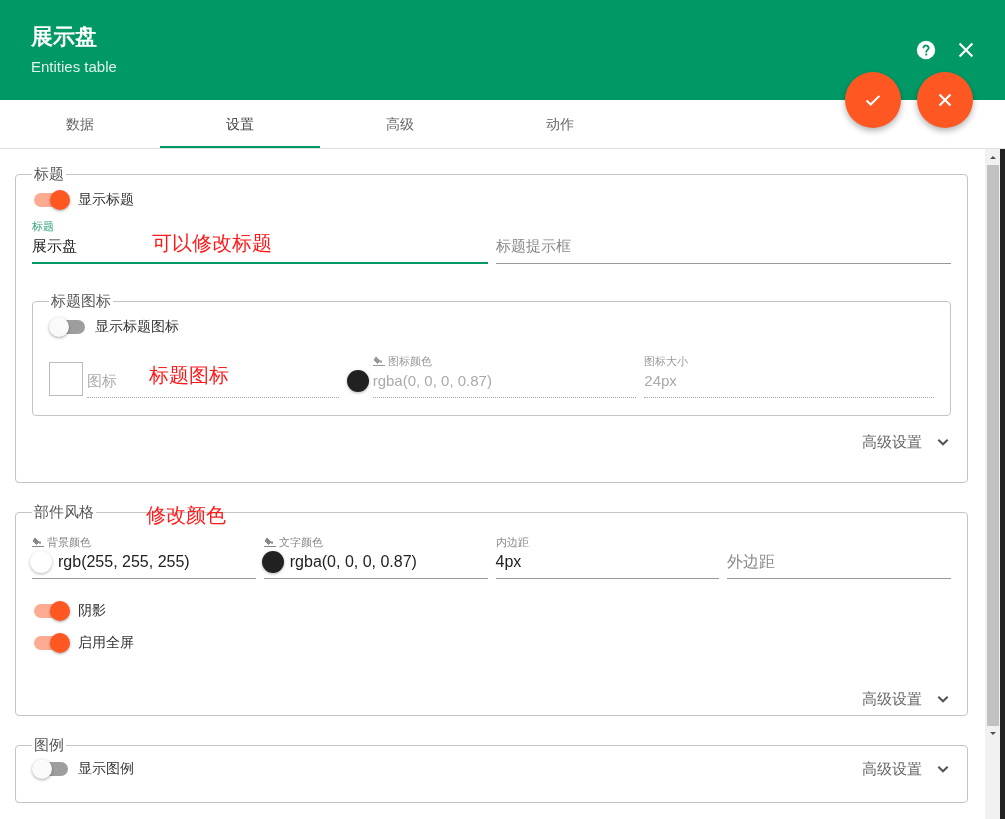 The height and width of the screenshot is (819, 1005). What do you see at coordinates (560, 124) in the screenshot?
I see `tab: 动作` at bounding box center [560, 124].